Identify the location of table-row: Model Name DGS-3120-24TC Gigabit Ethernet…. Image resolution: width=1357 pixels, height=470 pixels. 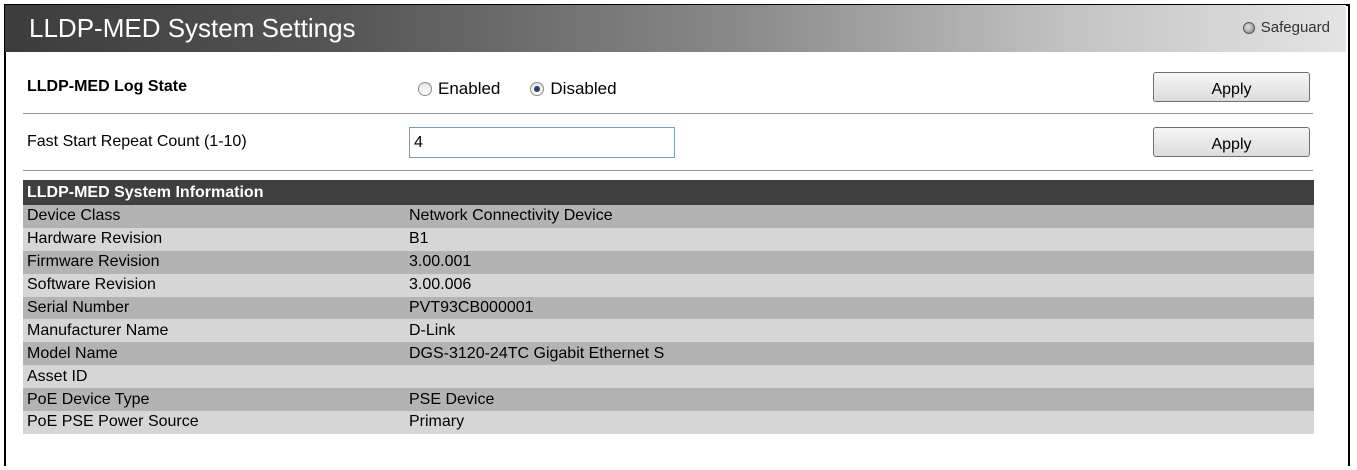
(668, 354).